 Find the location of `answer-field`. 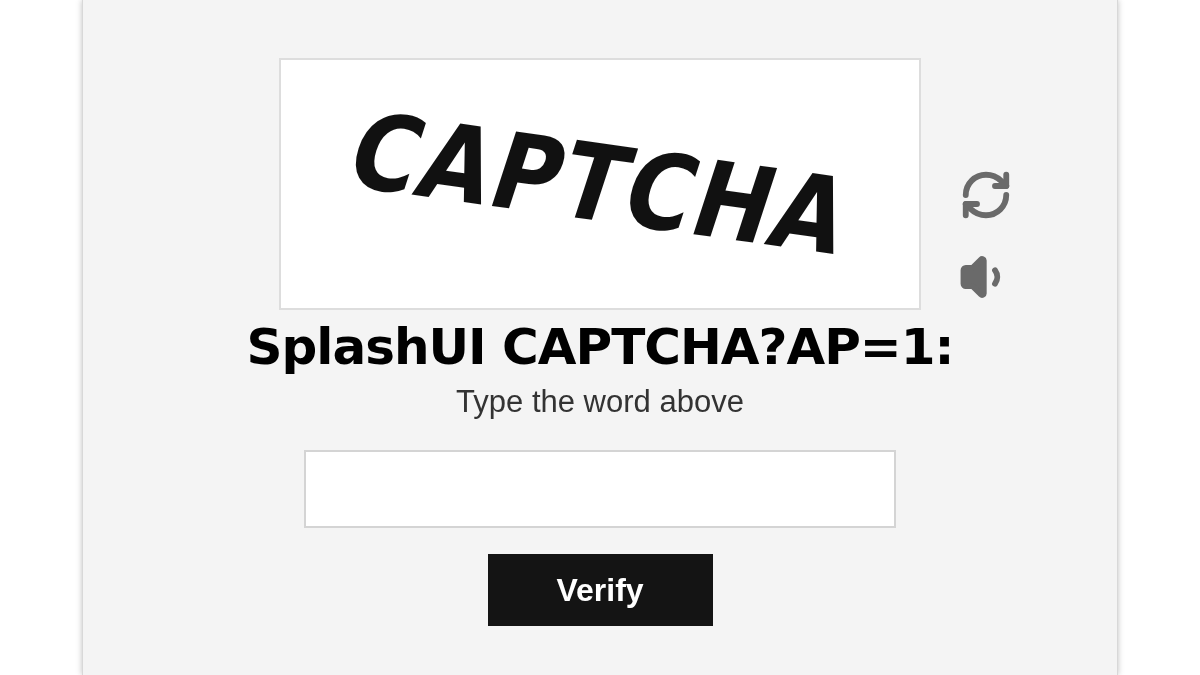

answer-field is located at coordinates (600, 489).